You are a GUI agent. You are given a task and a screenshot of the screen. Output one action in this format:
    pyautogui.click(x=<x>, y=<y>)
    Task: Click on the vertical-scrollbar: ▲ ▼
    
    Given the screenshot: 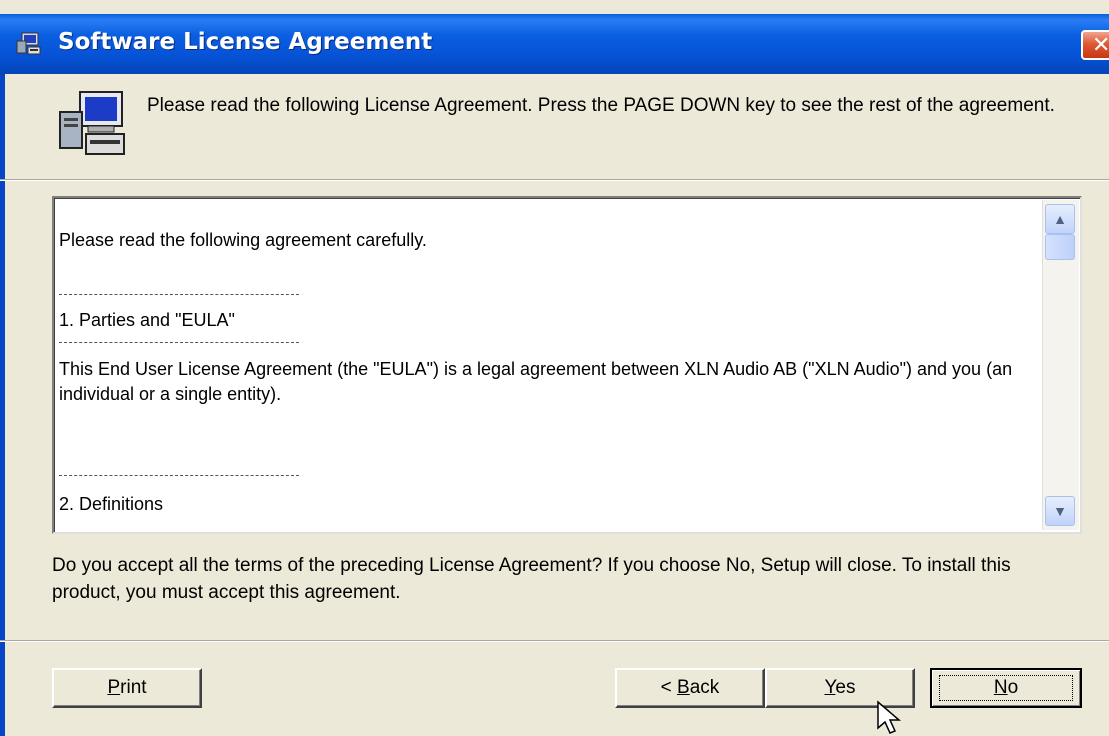 What is the action you would take?
    pyautogui.click(x=1060, y=365)
    